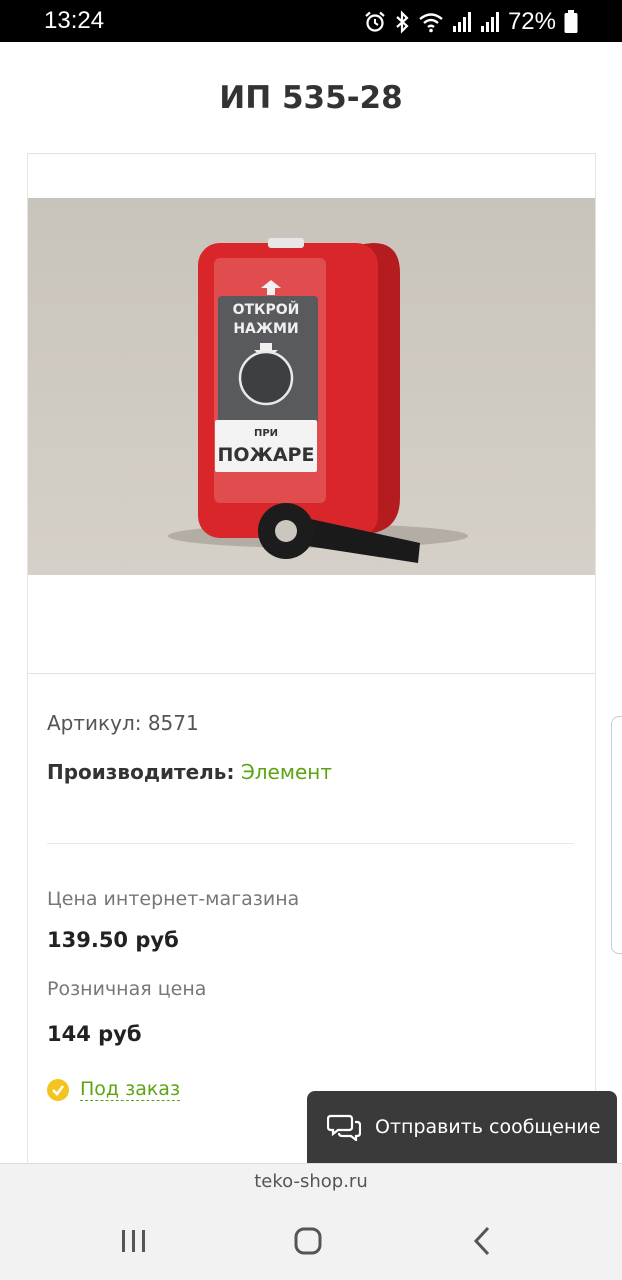  What do you see at coordinates (113, 940) in the screenshot?
I see `price-online: 139.50 руб` at bounding box center [113, 940].